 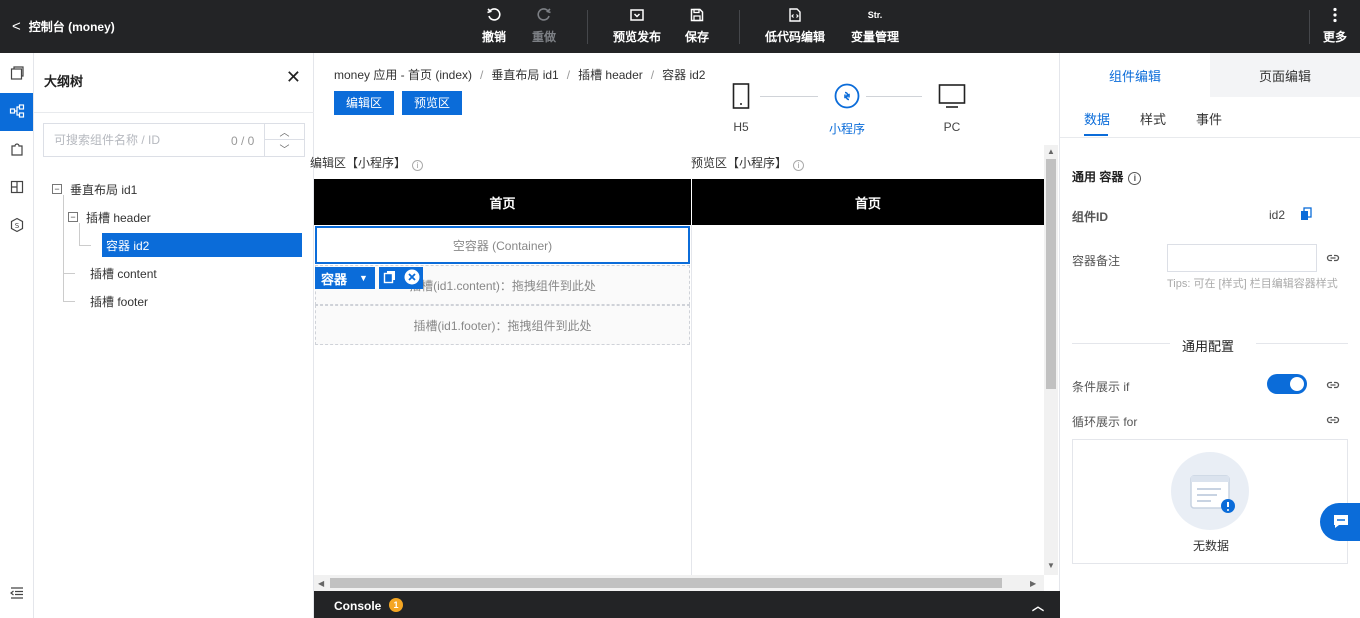 I want to click on variable-manage-button: Str. 变量管理, so click(x=875, y=26).